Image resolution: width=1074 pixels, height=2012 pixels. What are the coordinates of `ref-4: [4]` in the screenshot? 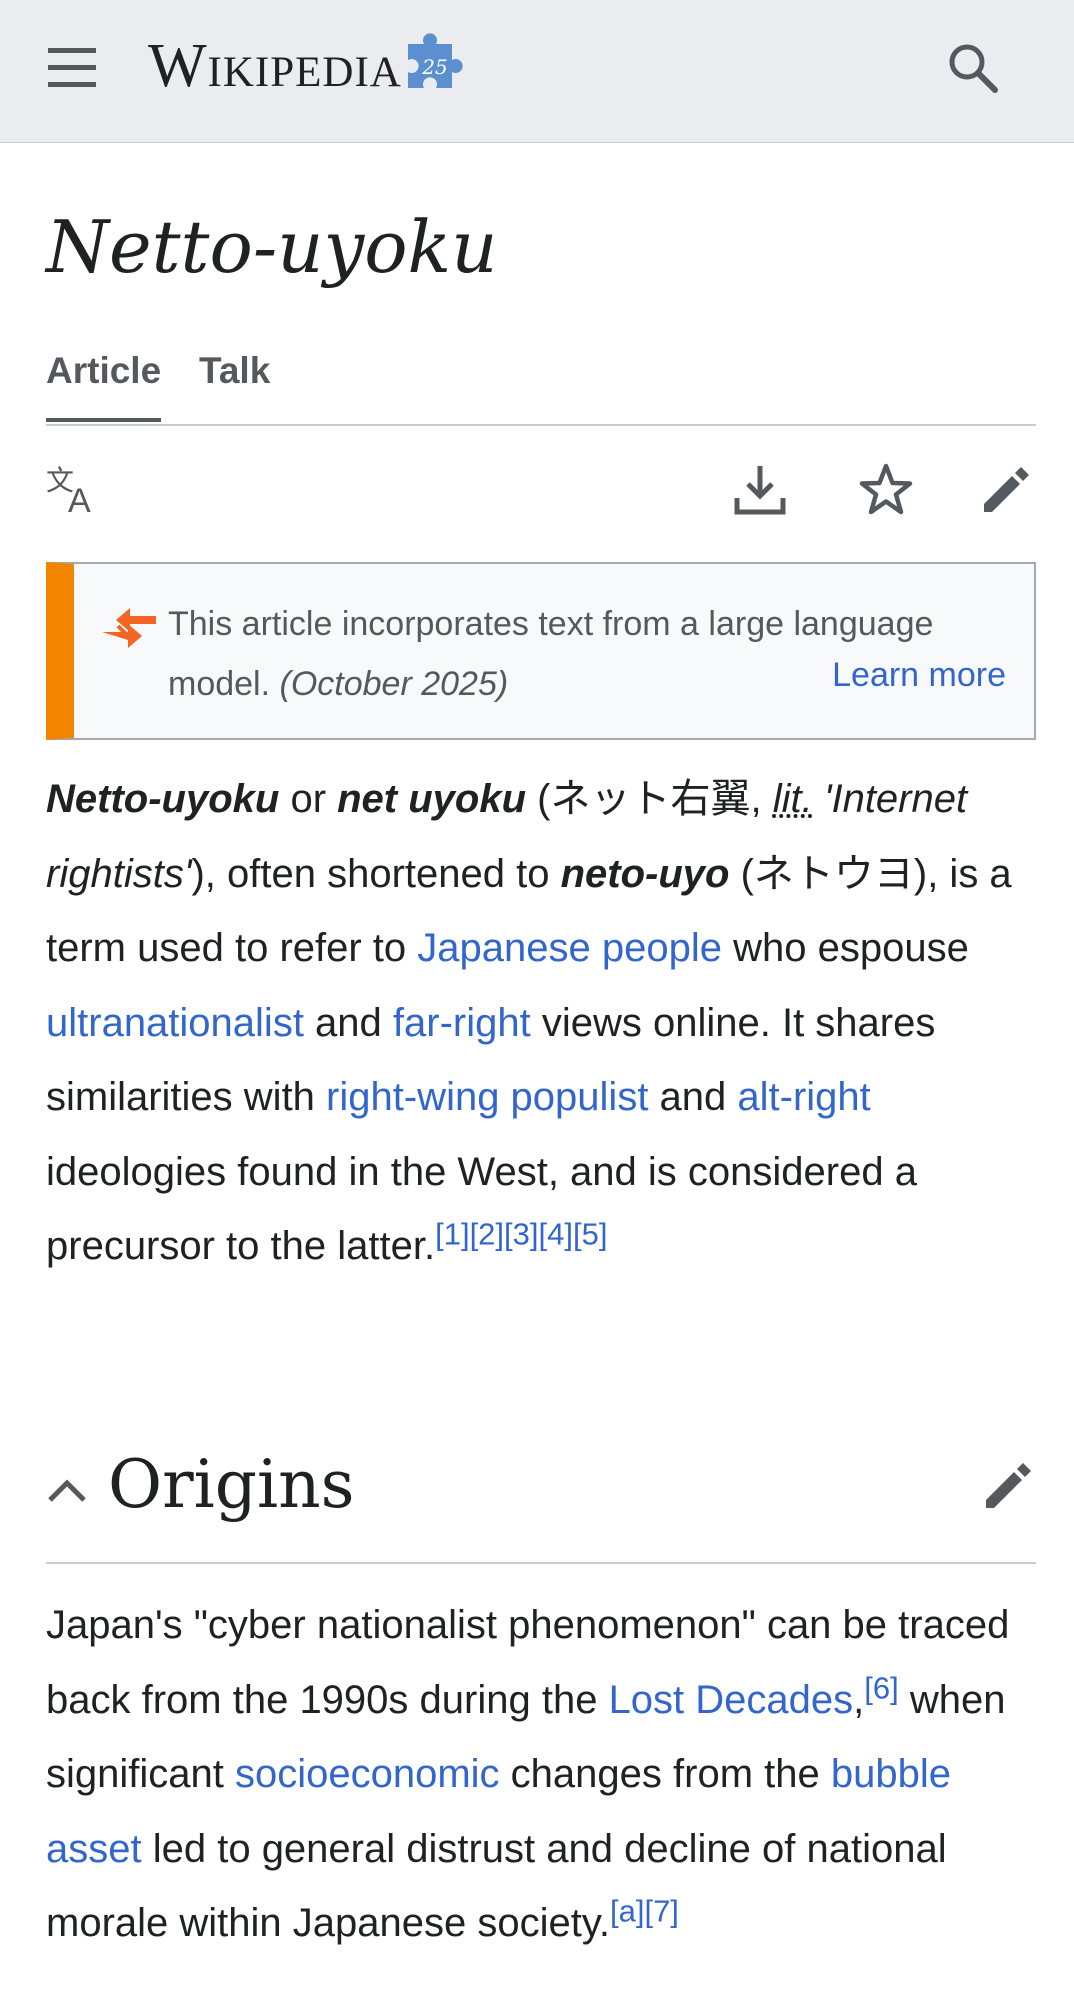 It's located at (556, 1234).